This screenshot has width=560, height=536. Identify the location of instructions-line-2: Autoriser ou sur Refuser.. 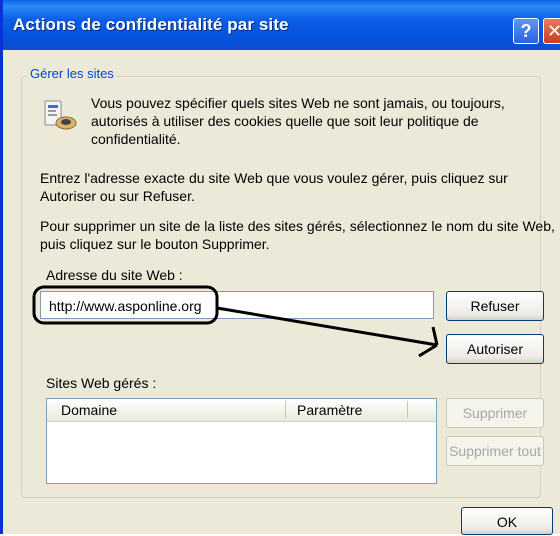
(117, 196).